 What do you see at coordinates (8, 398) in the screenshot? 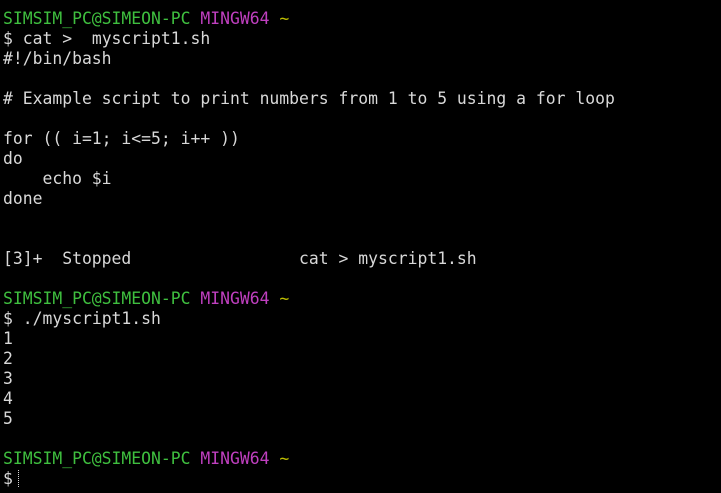
I see `output-line: 4` at bounding box center [8, 398].